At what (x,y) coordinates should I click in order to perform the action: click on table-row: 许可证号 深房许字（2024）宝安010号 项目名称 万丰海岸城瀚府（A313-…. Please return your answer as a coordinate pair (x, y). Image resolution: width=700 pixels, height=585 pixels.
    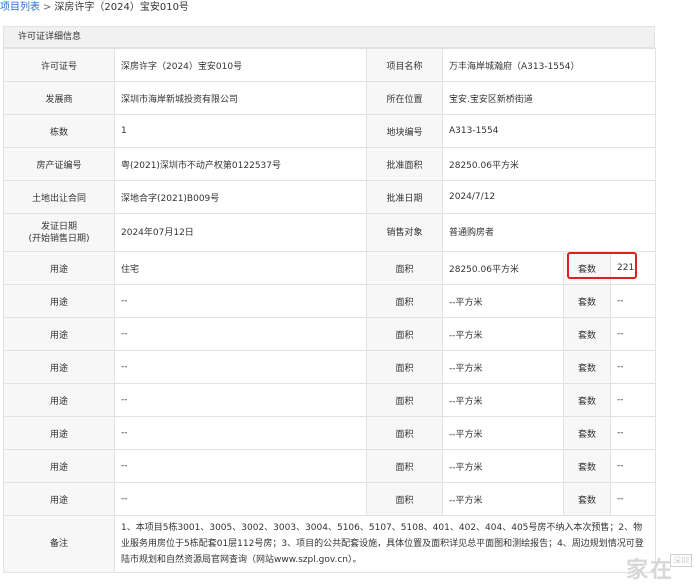
    Looking at the image, I should click on (330, 65).